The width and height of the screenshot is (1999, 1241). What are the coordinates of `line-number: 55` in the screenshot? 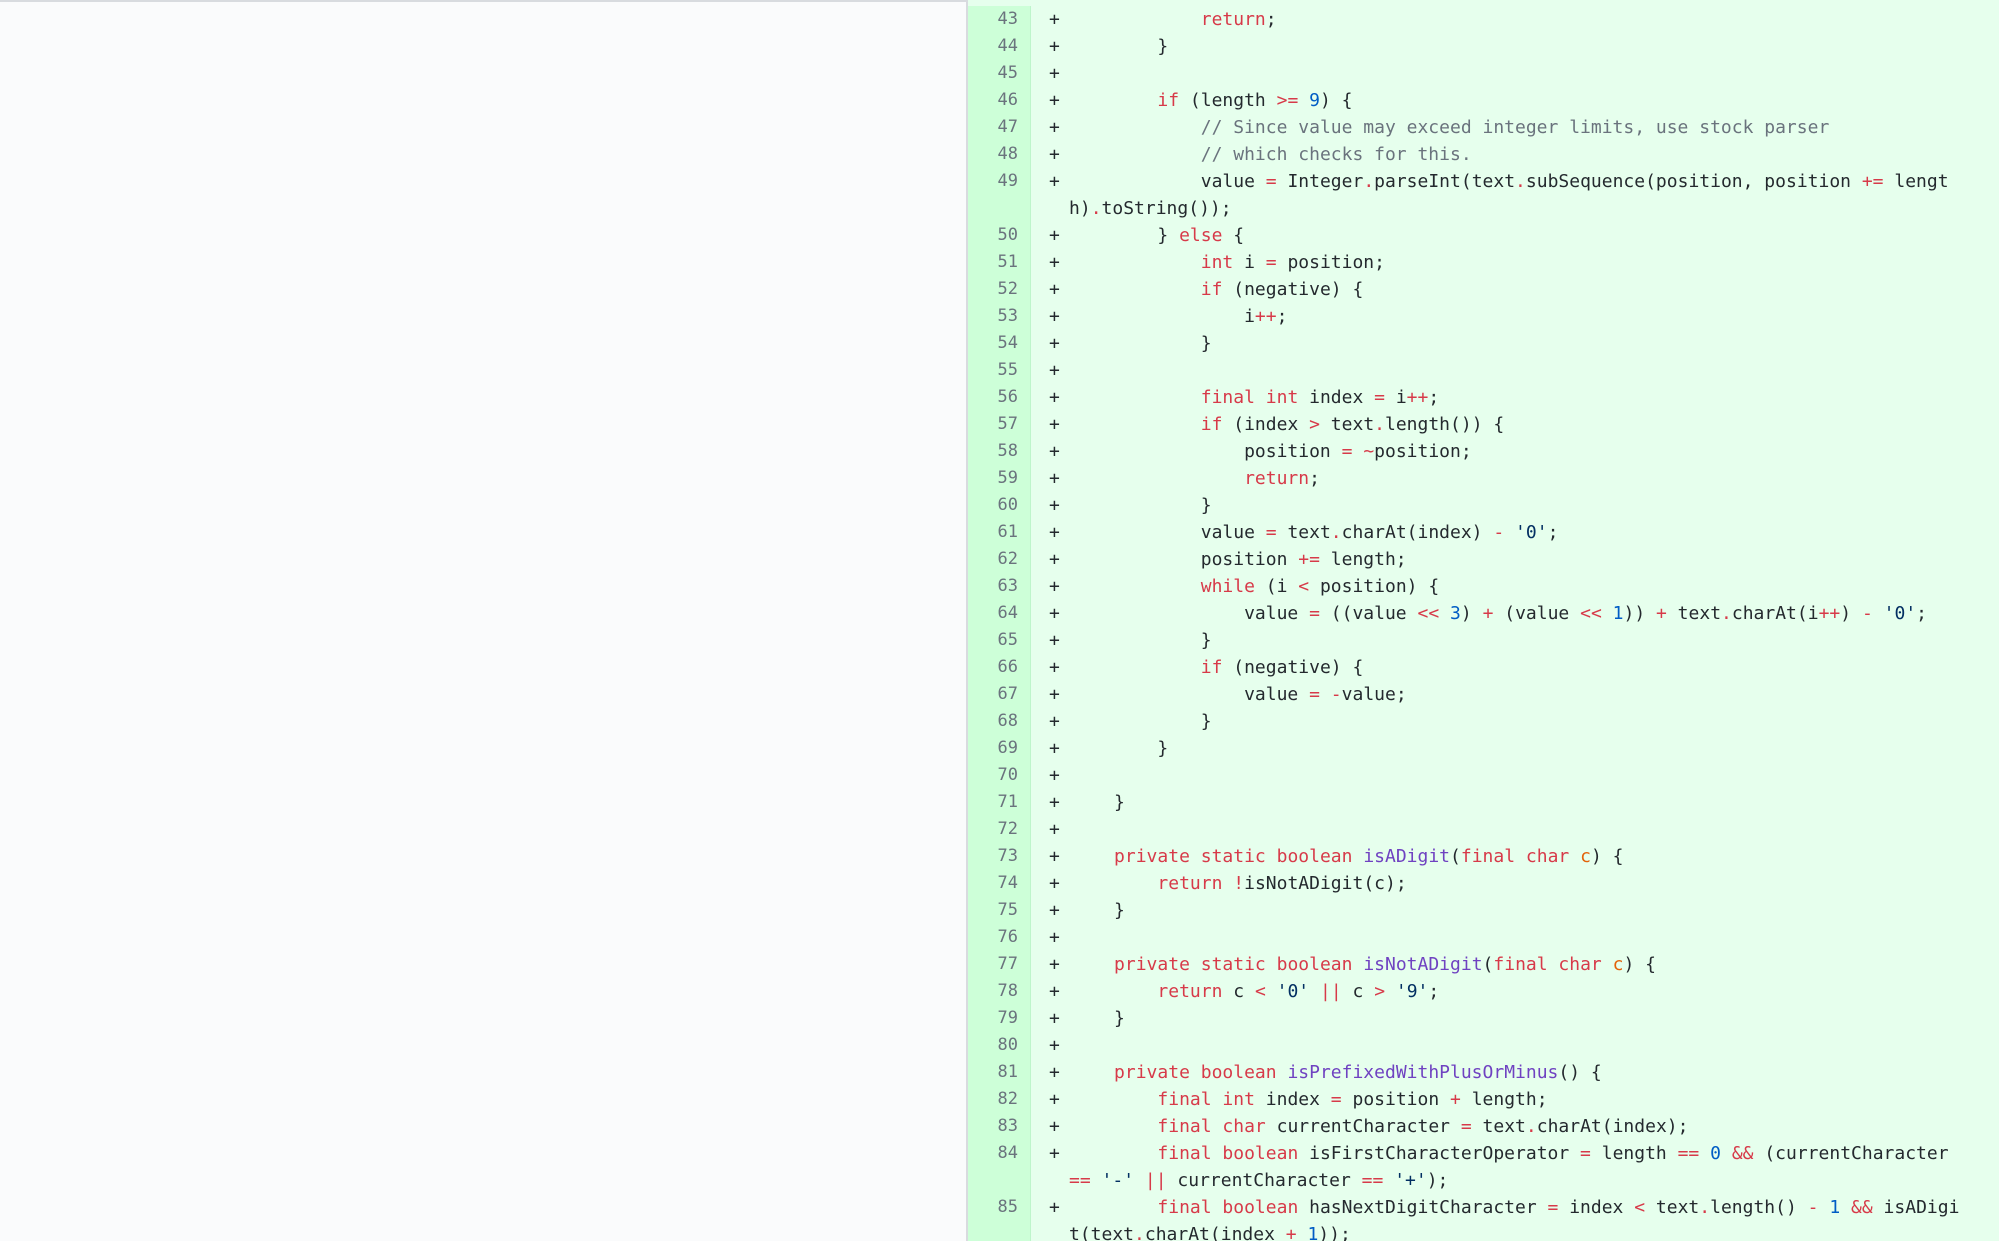 It's located at (993, 370).